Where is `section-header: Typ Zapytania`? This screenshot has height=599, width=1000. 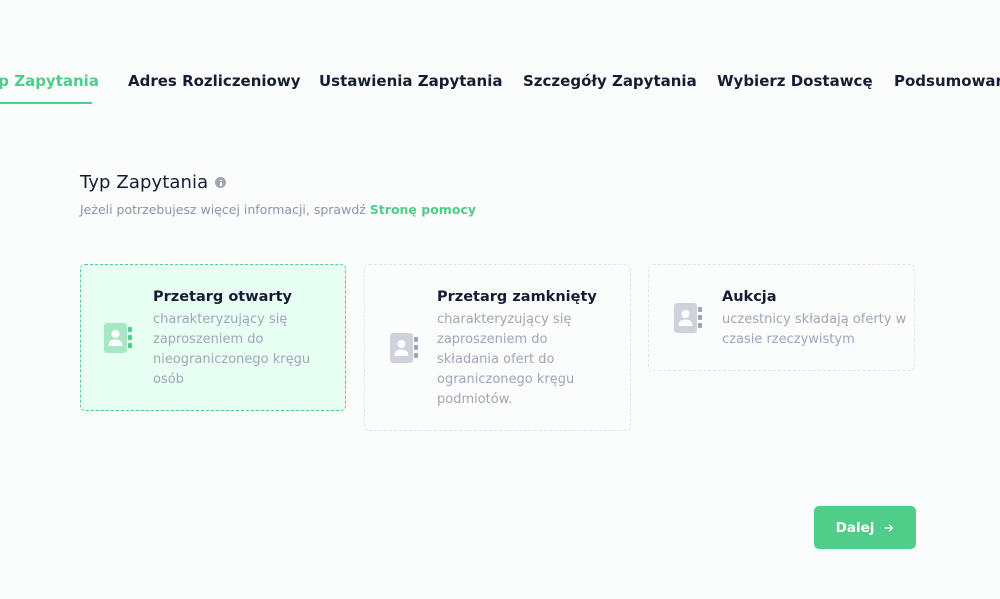
section-header: Typ Zapytania is located at coordinates (153, 182).